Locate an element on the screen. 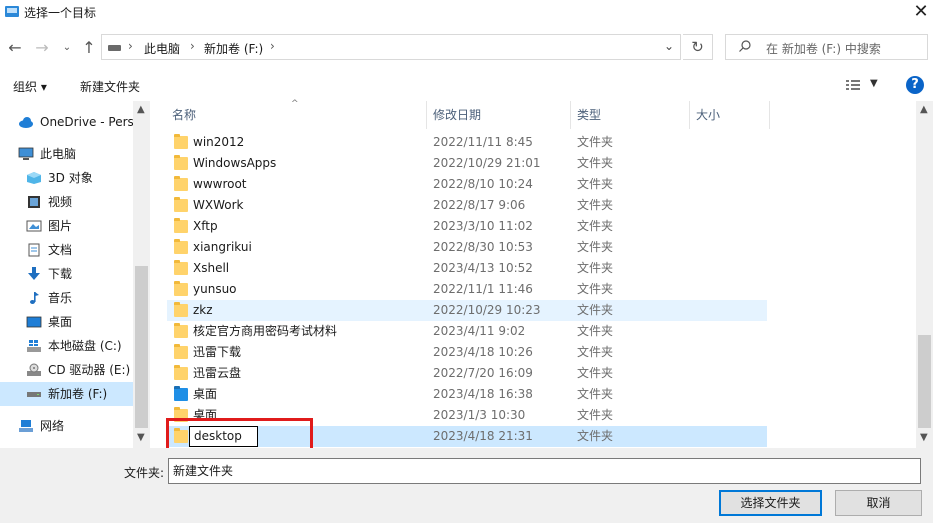  nav-item-downloads: 下载 is located at coordinates (66, 274).